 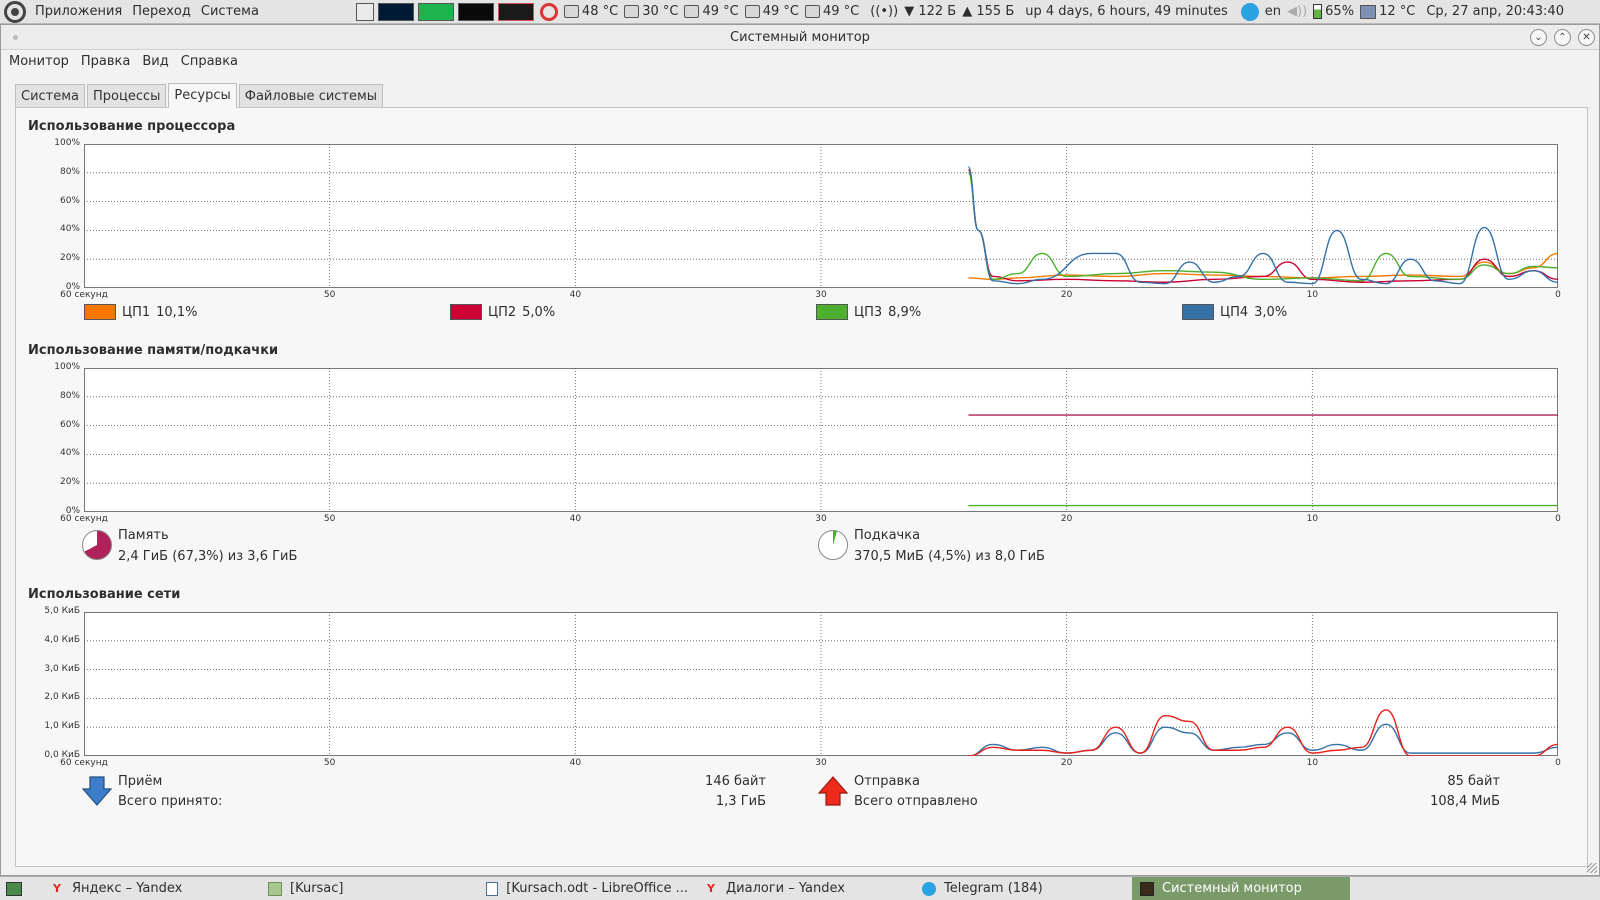 I want to click on show-desktop-icon, so click(x=14, y=888).